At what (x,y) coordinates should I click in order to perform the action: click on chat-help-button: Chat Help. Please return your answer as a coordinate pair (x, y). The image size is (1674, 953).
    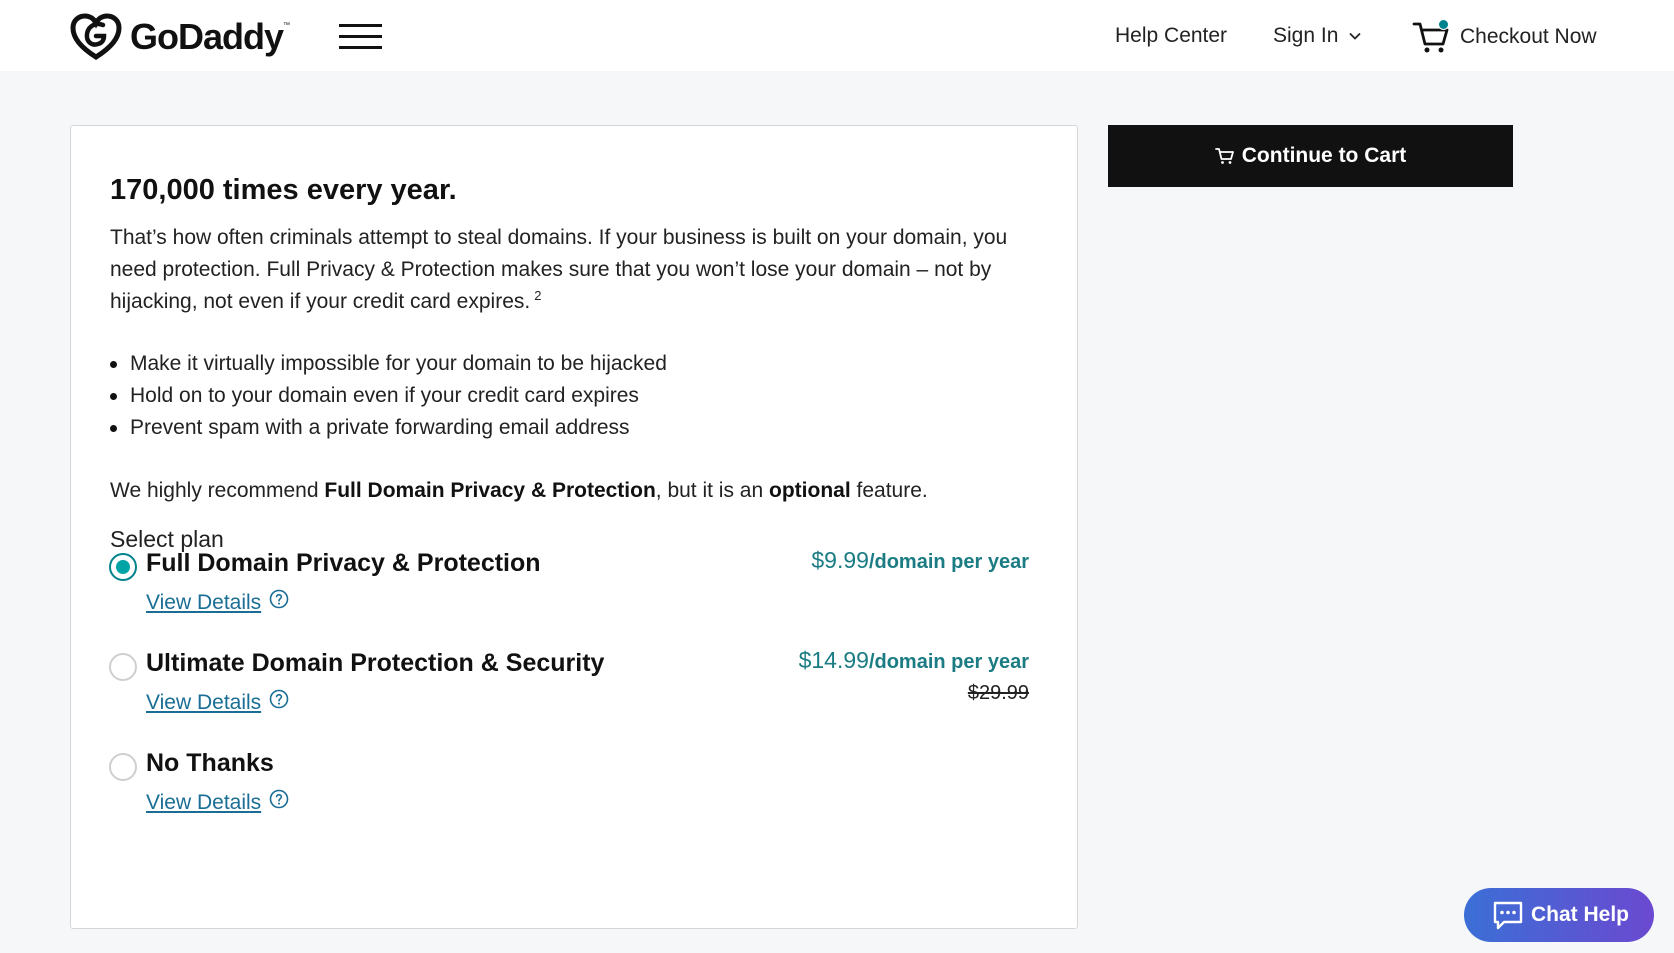
    Looking at the image, I should click on (1559, 915).